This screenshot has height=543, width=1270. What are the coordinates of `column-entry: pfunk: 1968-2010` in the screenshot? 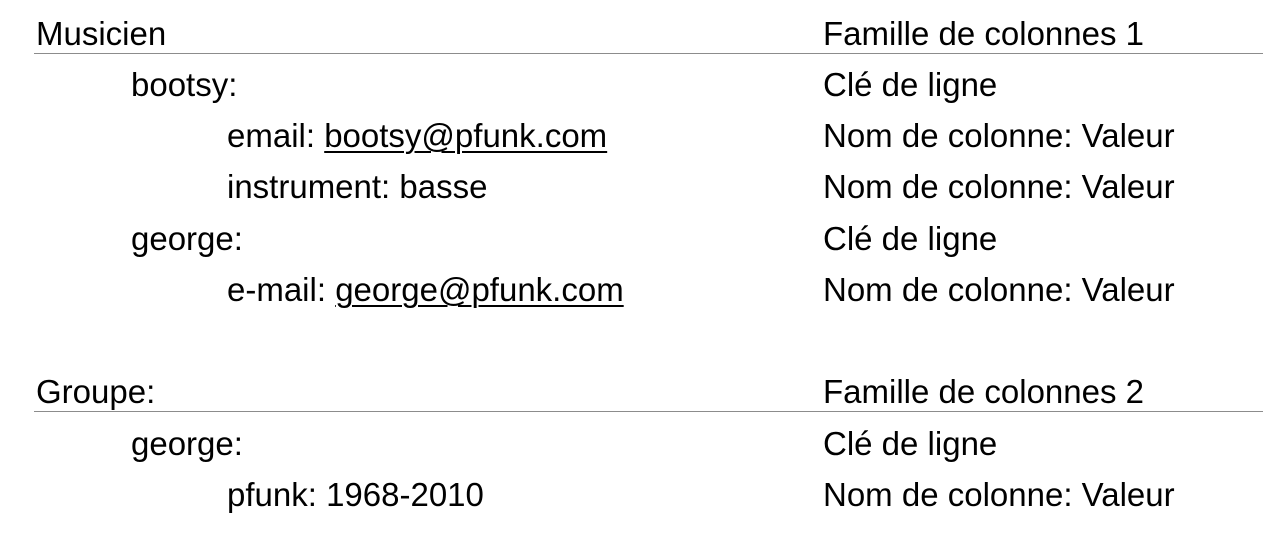 It's located at (355, 495).